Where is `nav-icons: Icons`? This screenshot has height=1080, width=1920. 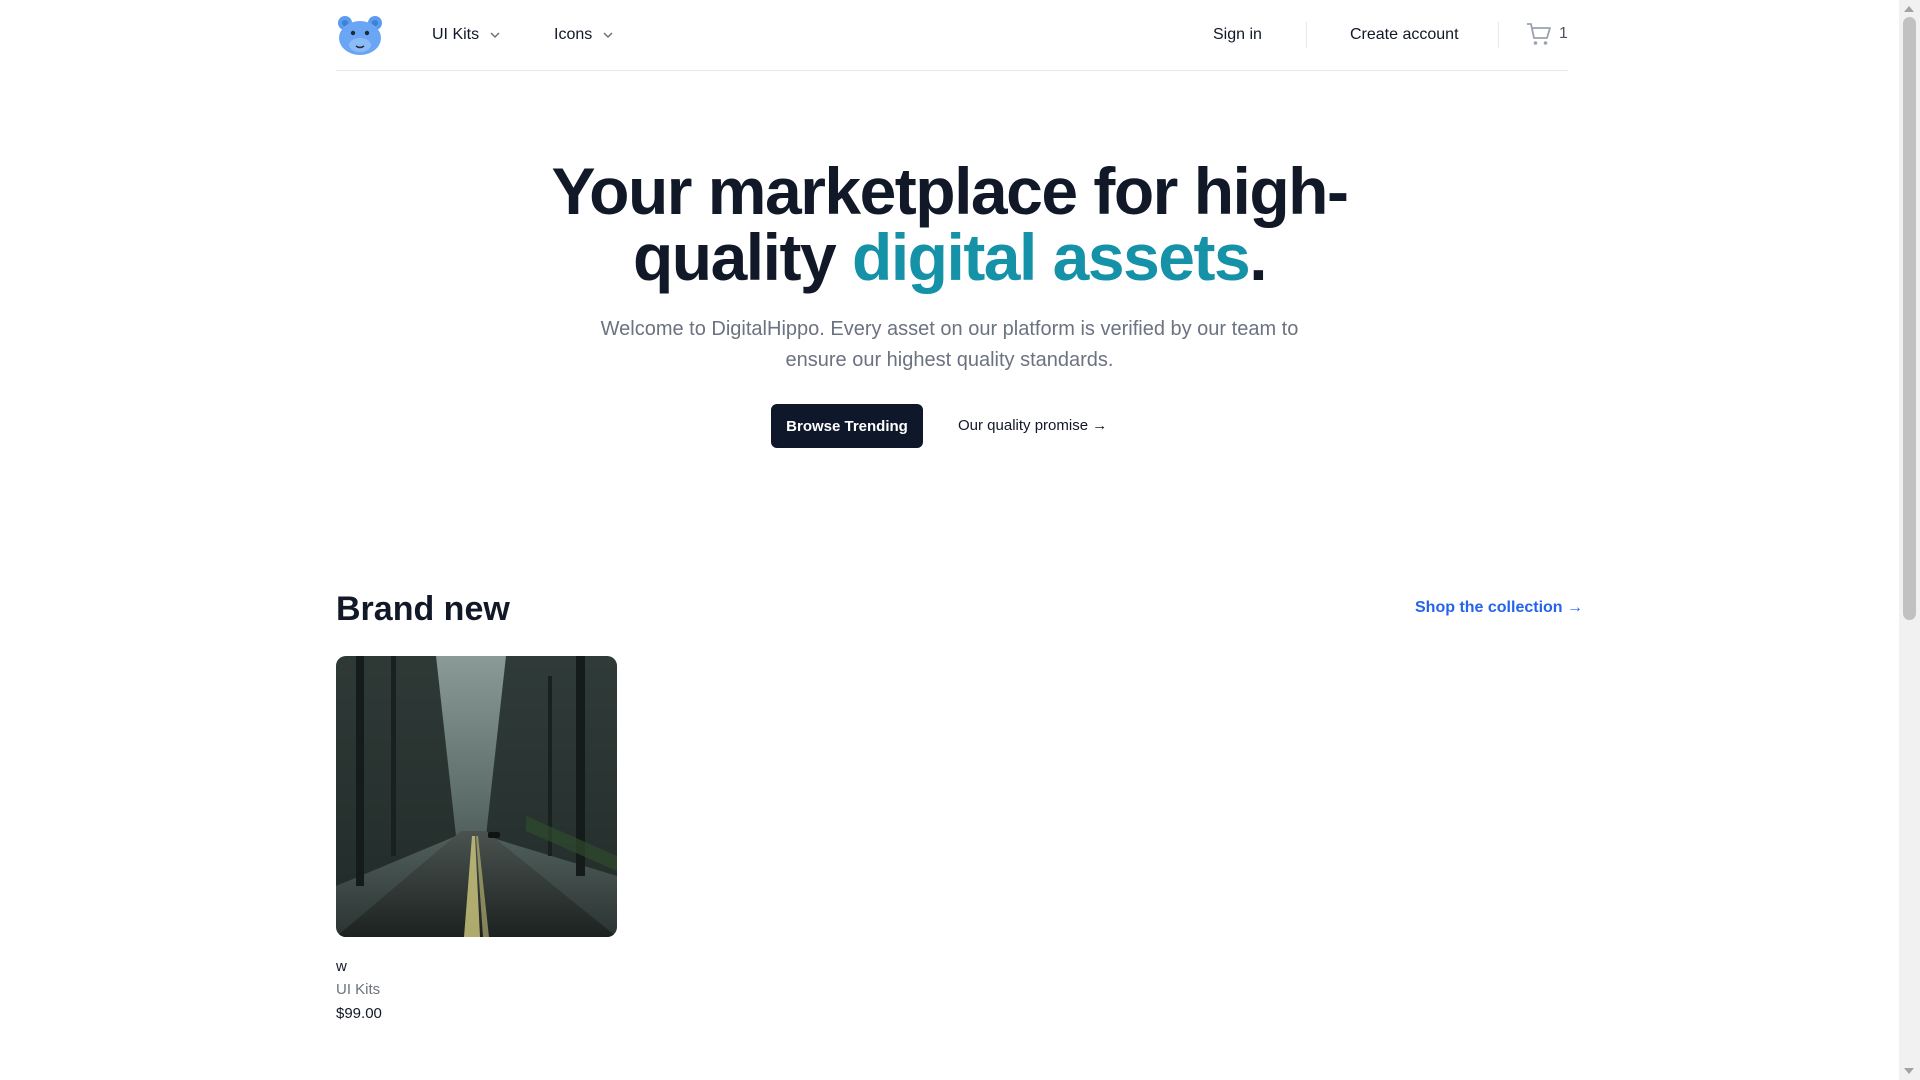 nav-icons: Icons is located at coordinates (584, 35).